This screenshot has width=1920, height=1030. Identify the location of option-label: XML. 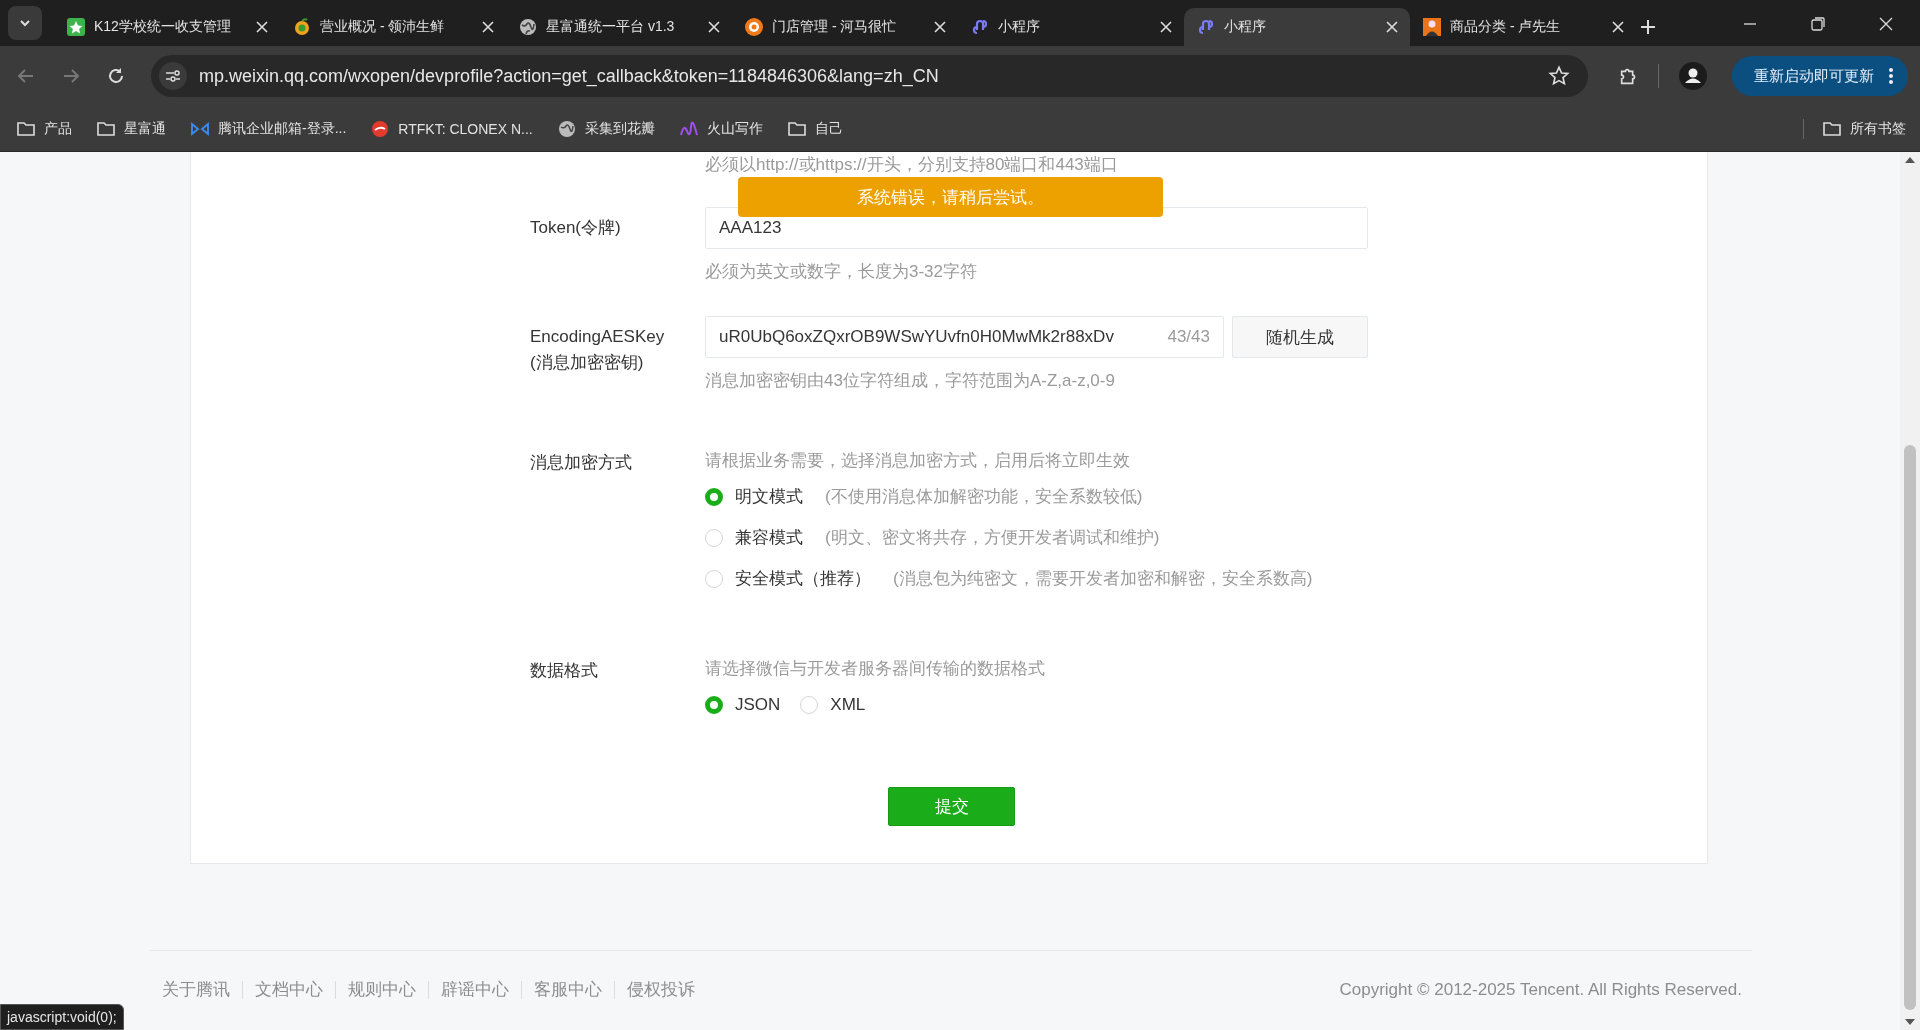
(848, 704).